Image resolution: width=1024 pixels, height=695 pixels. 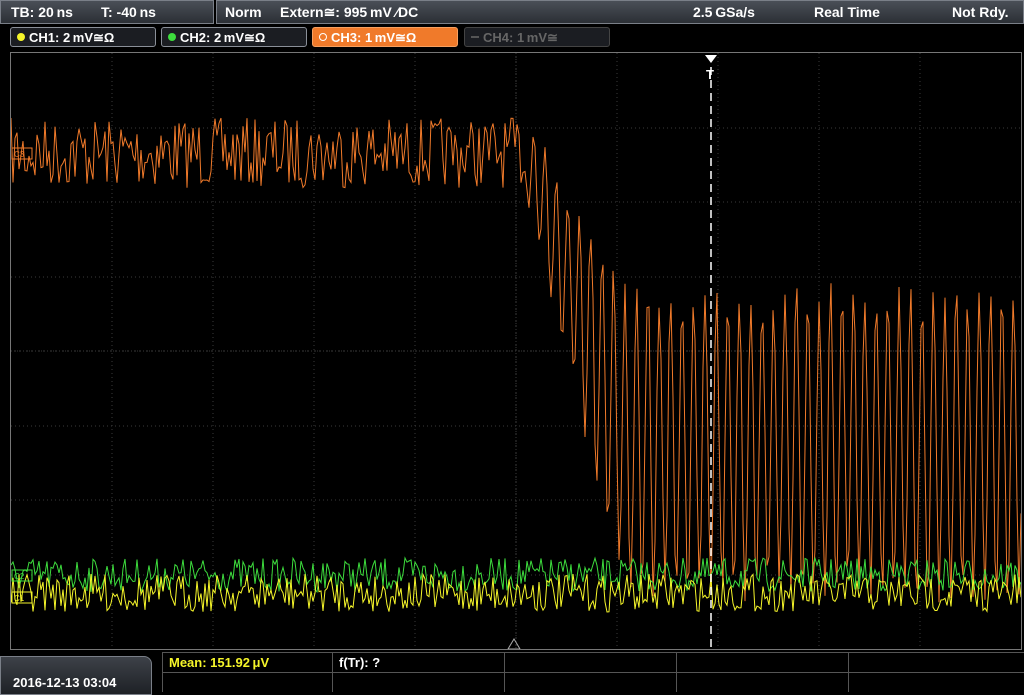 I want to click on date-time-panel: 2016-12-13 03:04, so click(x=76, y=675).